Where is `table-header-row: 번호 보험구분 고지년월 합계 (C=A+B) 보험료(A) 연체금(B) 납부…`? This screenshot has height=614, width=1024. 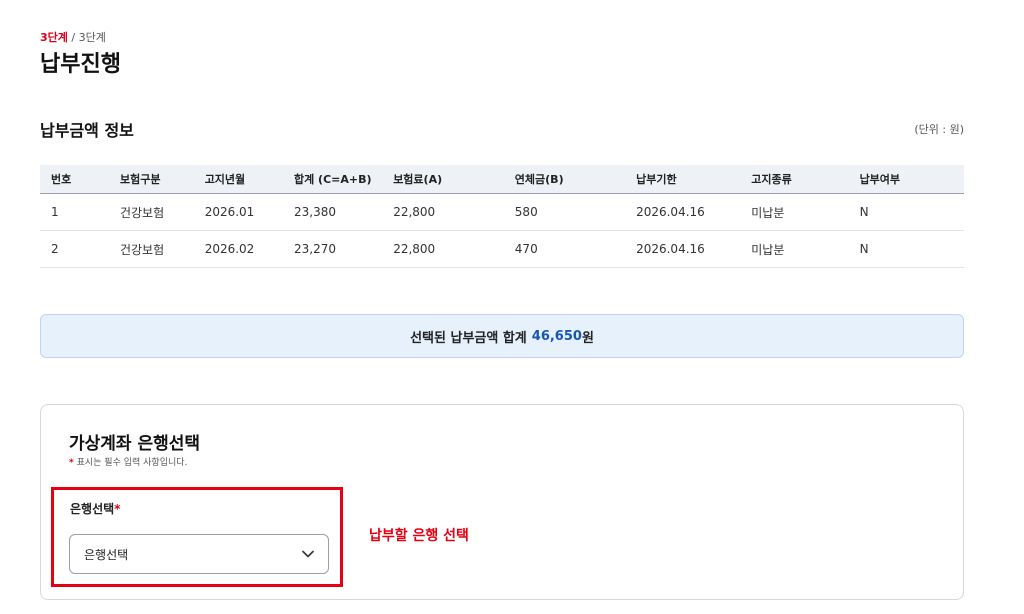
table-header-row: 번호 보험구분 고지년월 합계 (C=A+B) 보험료(A) 연체금(B) 납부… is located at coordinates (502, 179).